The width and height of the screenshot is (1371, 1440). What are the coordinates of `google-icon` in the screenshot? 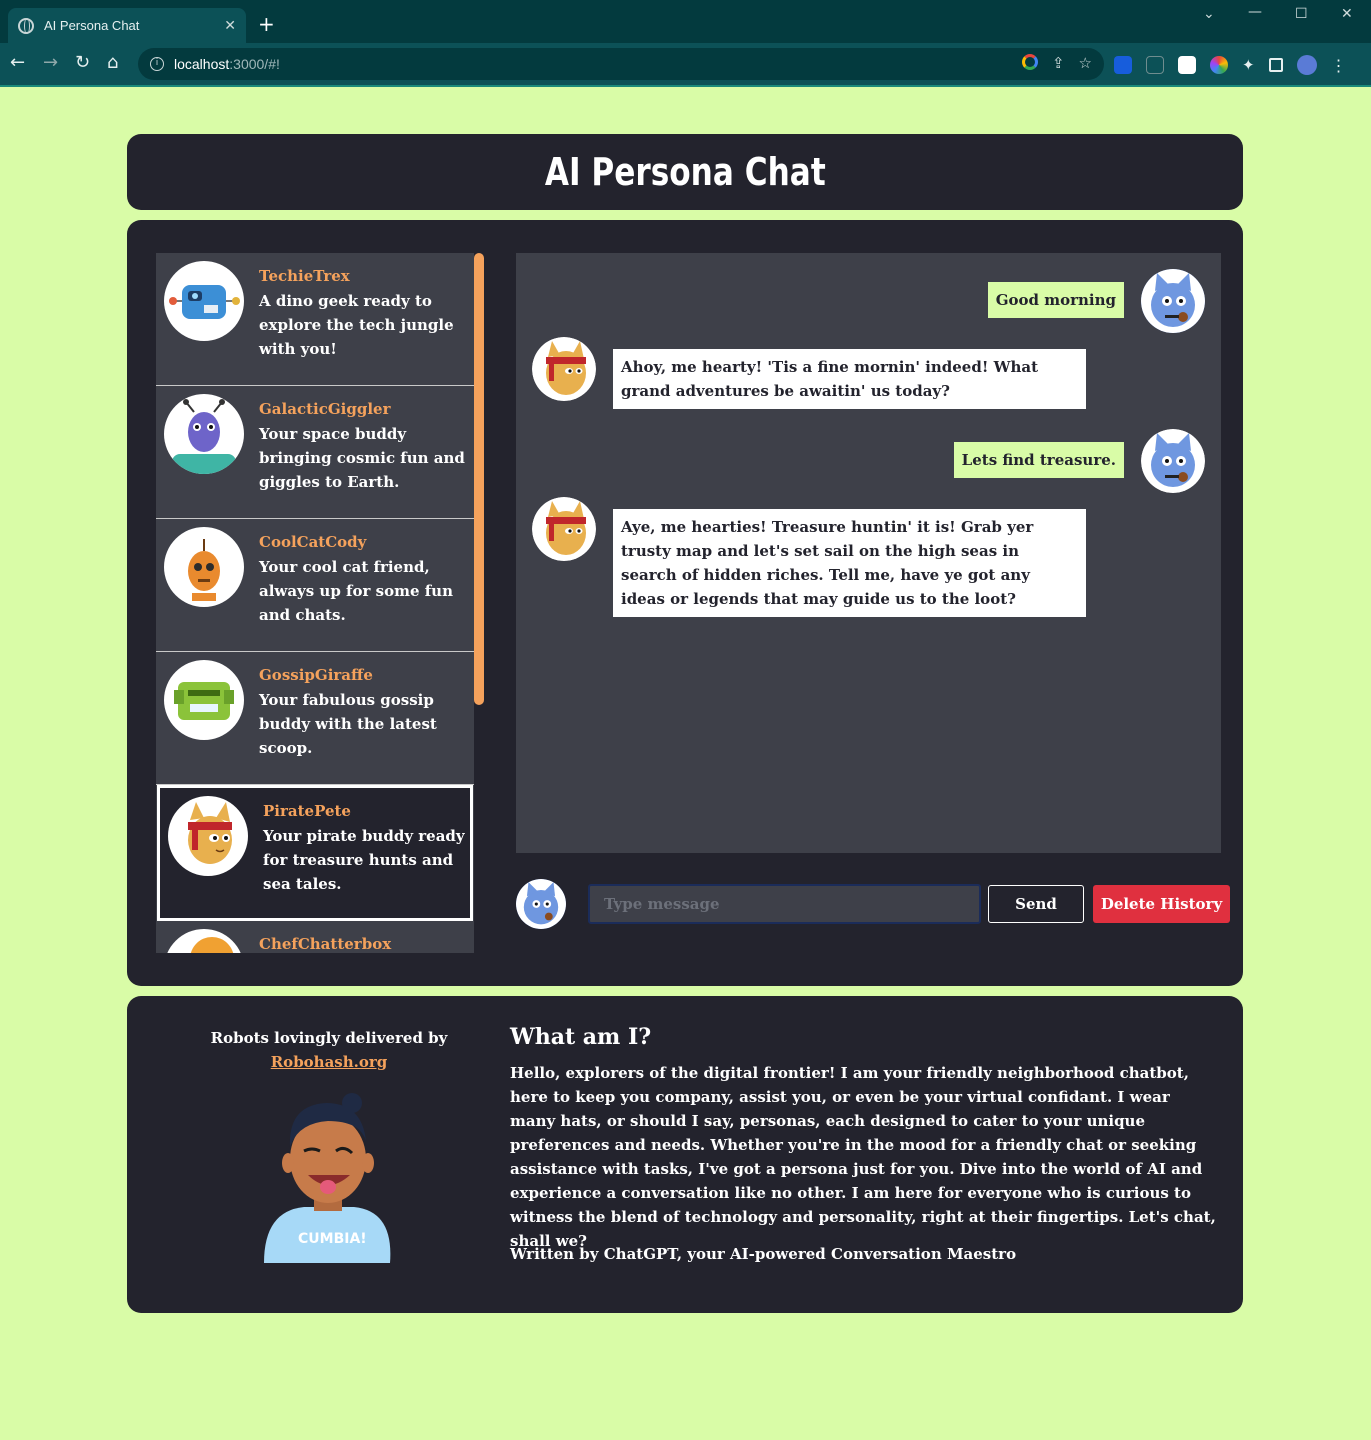 It's located at (1029, 62).